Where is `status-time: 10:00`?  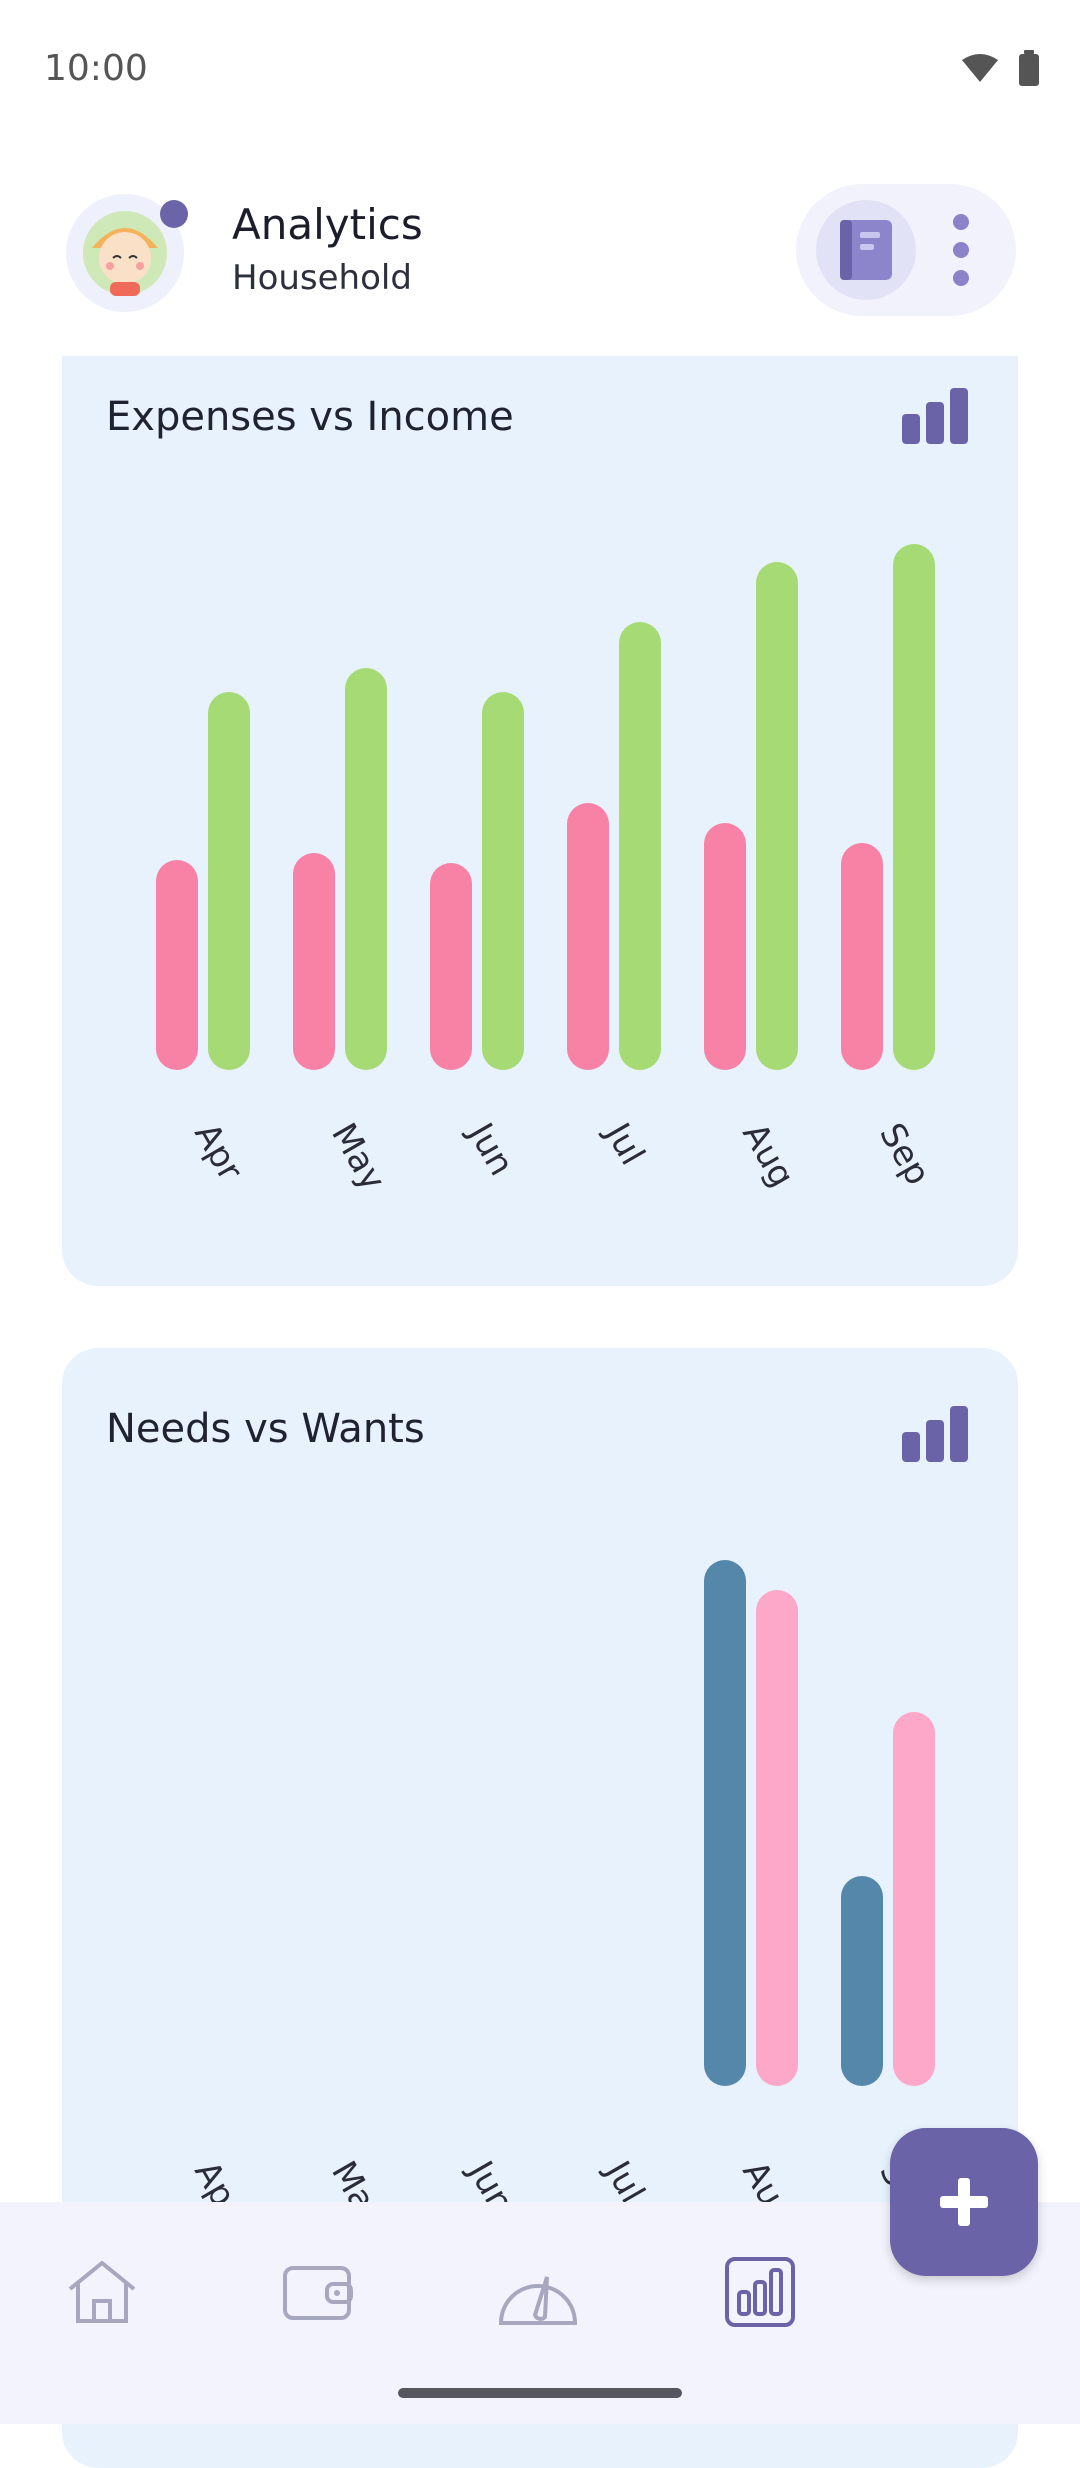
status-time: 10:00 is located at coordinates (96, 68).